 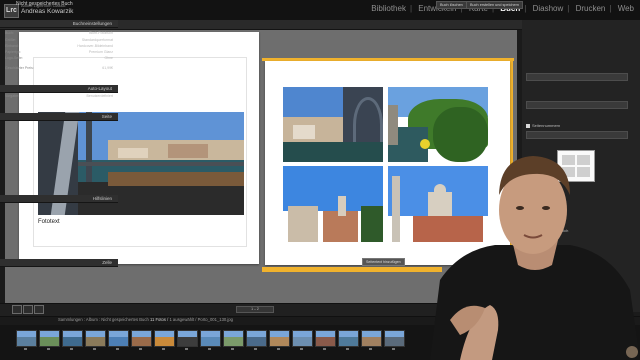 What do you see at coordinates (17, 309) in the screenshot?
I see `multi-page-view-icon` at bounding box center [17, 309].